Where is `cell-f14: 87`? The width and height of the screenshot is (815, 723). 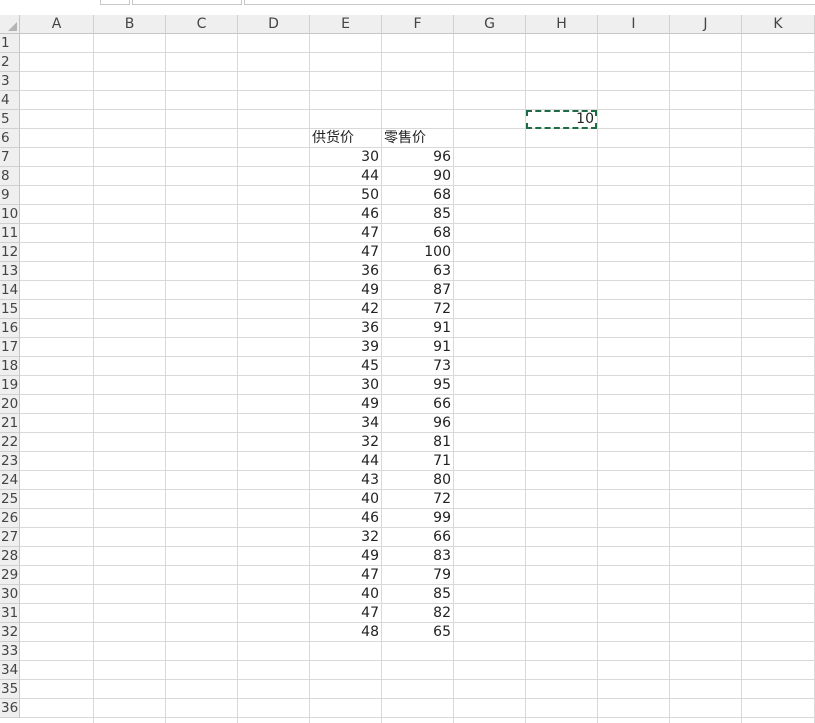 cell-f14: 87 is located at coordinates (417, 290).